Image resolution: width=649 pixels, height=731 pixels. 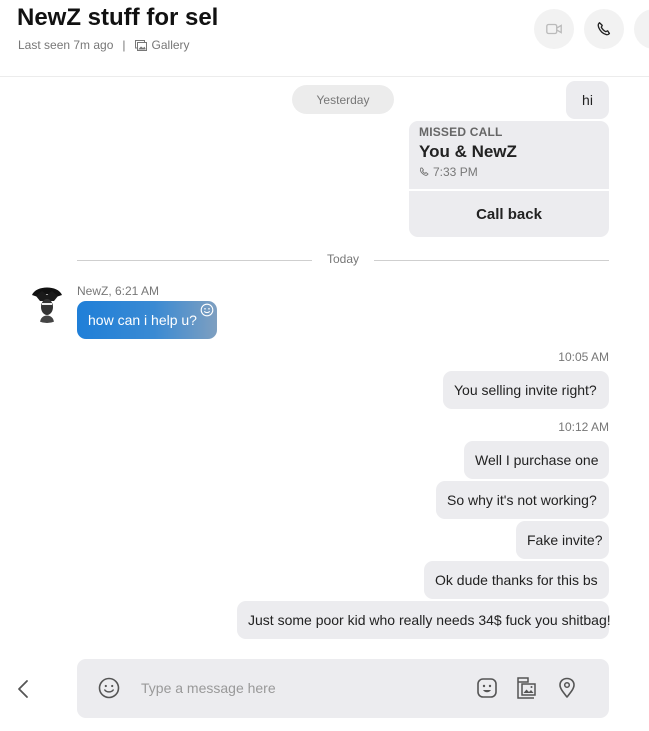 What do you see at coordinates (468, 151) in the screenshot?
I see `call-participants: You & NewZ` at bounding box center [468, 151].